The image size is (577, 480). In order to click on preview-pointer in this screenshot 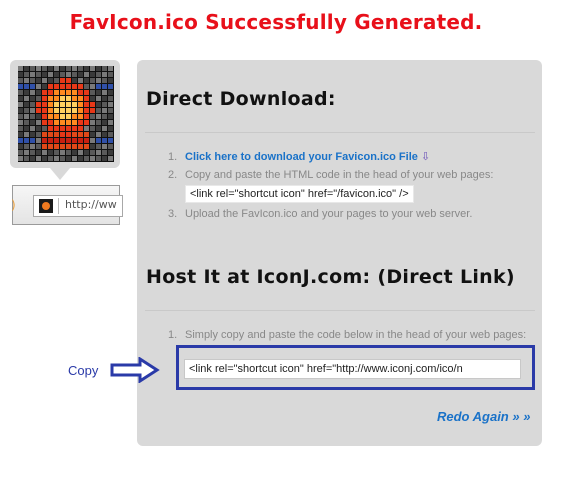, I will do `click(60, 174)`.